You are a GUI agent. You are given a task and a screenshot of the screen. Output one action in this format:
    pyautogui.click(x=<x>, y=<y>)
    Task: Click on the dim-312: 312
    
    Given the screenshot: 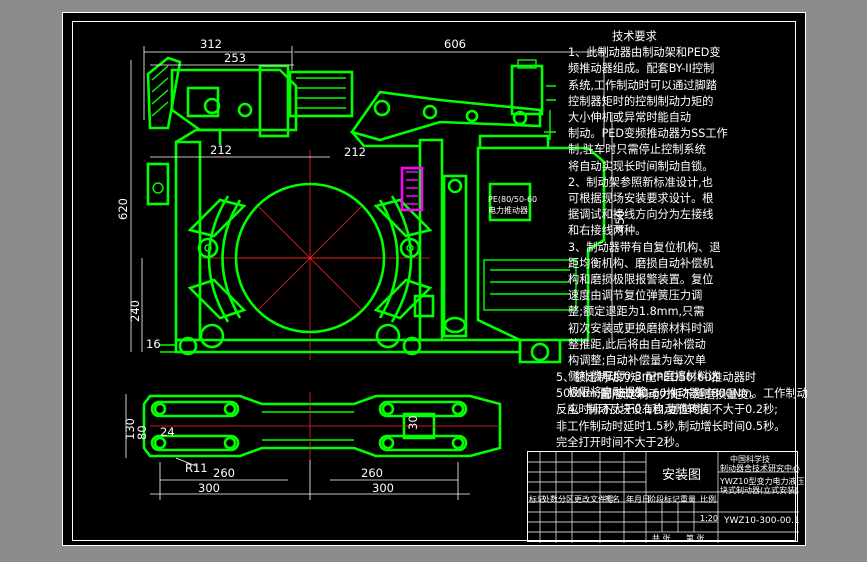 What is the action you would take?
    pyautogui.click(x=211, y=44)
    